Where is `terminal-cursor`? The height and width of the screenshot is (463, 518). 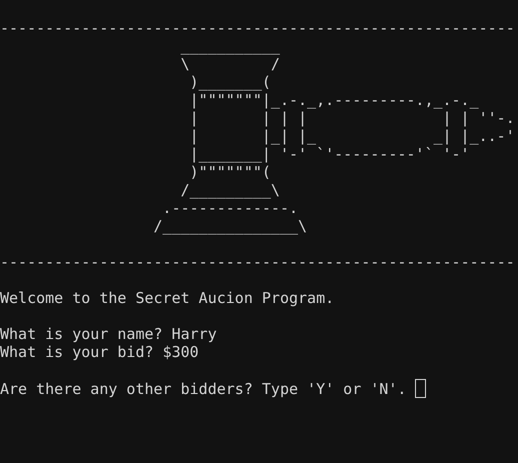
terminal-cursor is located at coordinates (420, 388).